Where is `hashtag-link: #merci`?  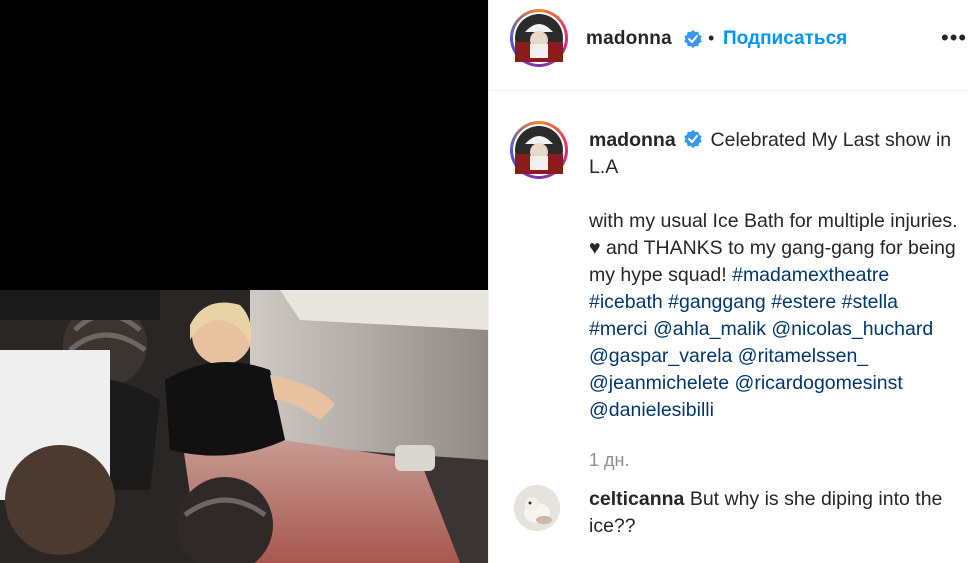 hashtag-link: #merci is located at coordinates (618, 329).